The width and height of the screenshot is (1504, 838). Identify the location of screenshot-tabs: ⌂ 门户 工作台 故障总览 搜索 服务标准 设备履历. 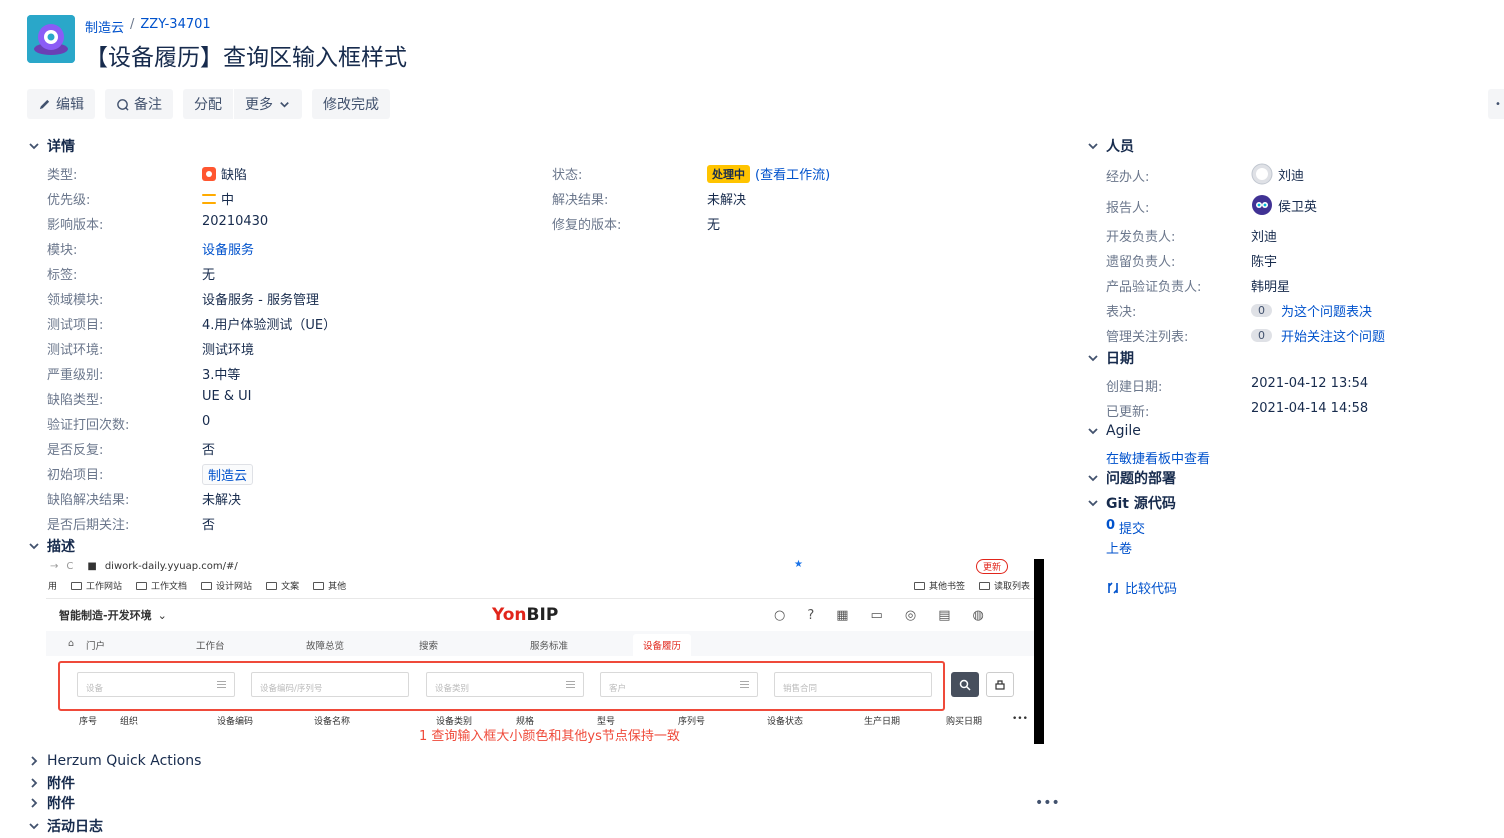
(540, 643).